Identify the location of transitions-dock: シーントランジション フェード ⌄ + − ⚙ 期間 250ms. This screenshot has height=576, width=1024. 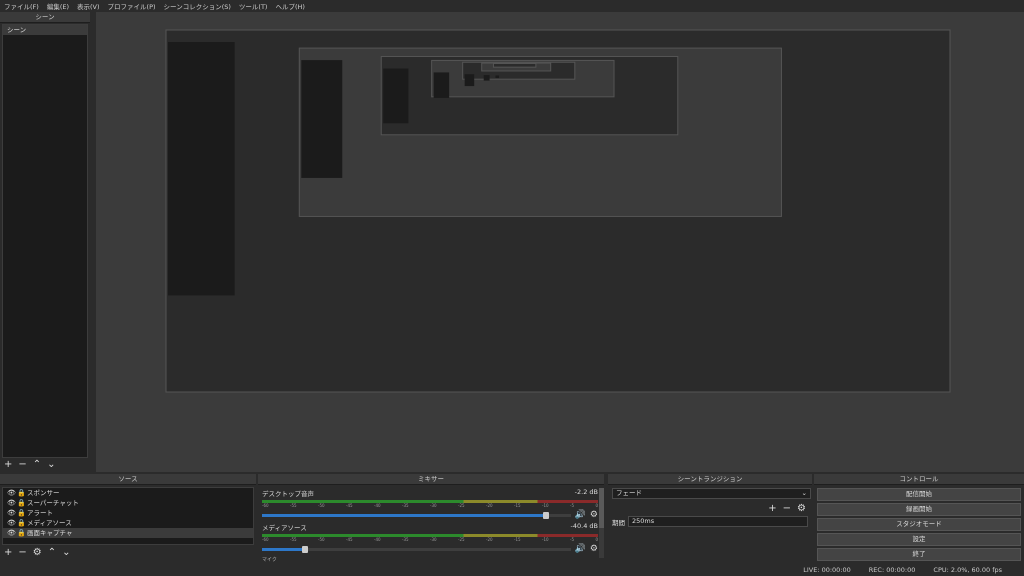
(710, 520).